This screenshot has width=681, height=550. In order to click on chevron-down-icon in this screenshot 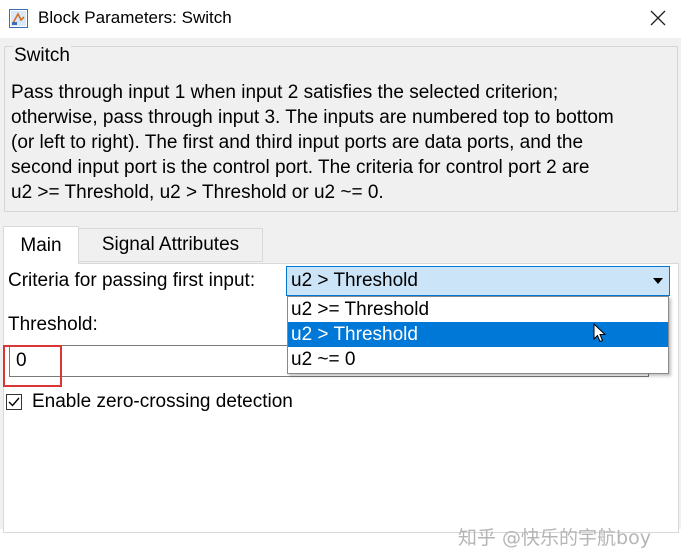, I will do `click(658, 281)`.